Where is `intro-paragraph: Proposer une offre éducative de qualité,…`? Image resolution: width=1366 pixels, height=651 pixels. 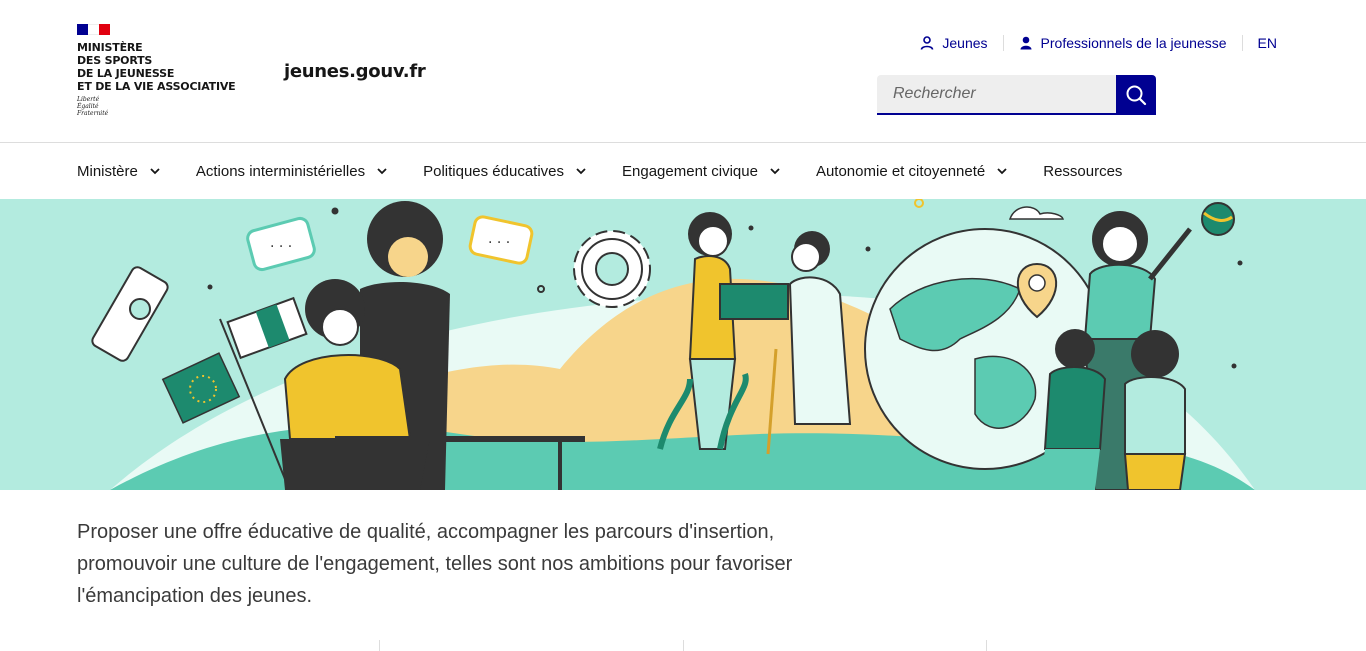
intro-paragraph: Proposer une offre éducative de qualité,… is located at coordinates (435, 564).